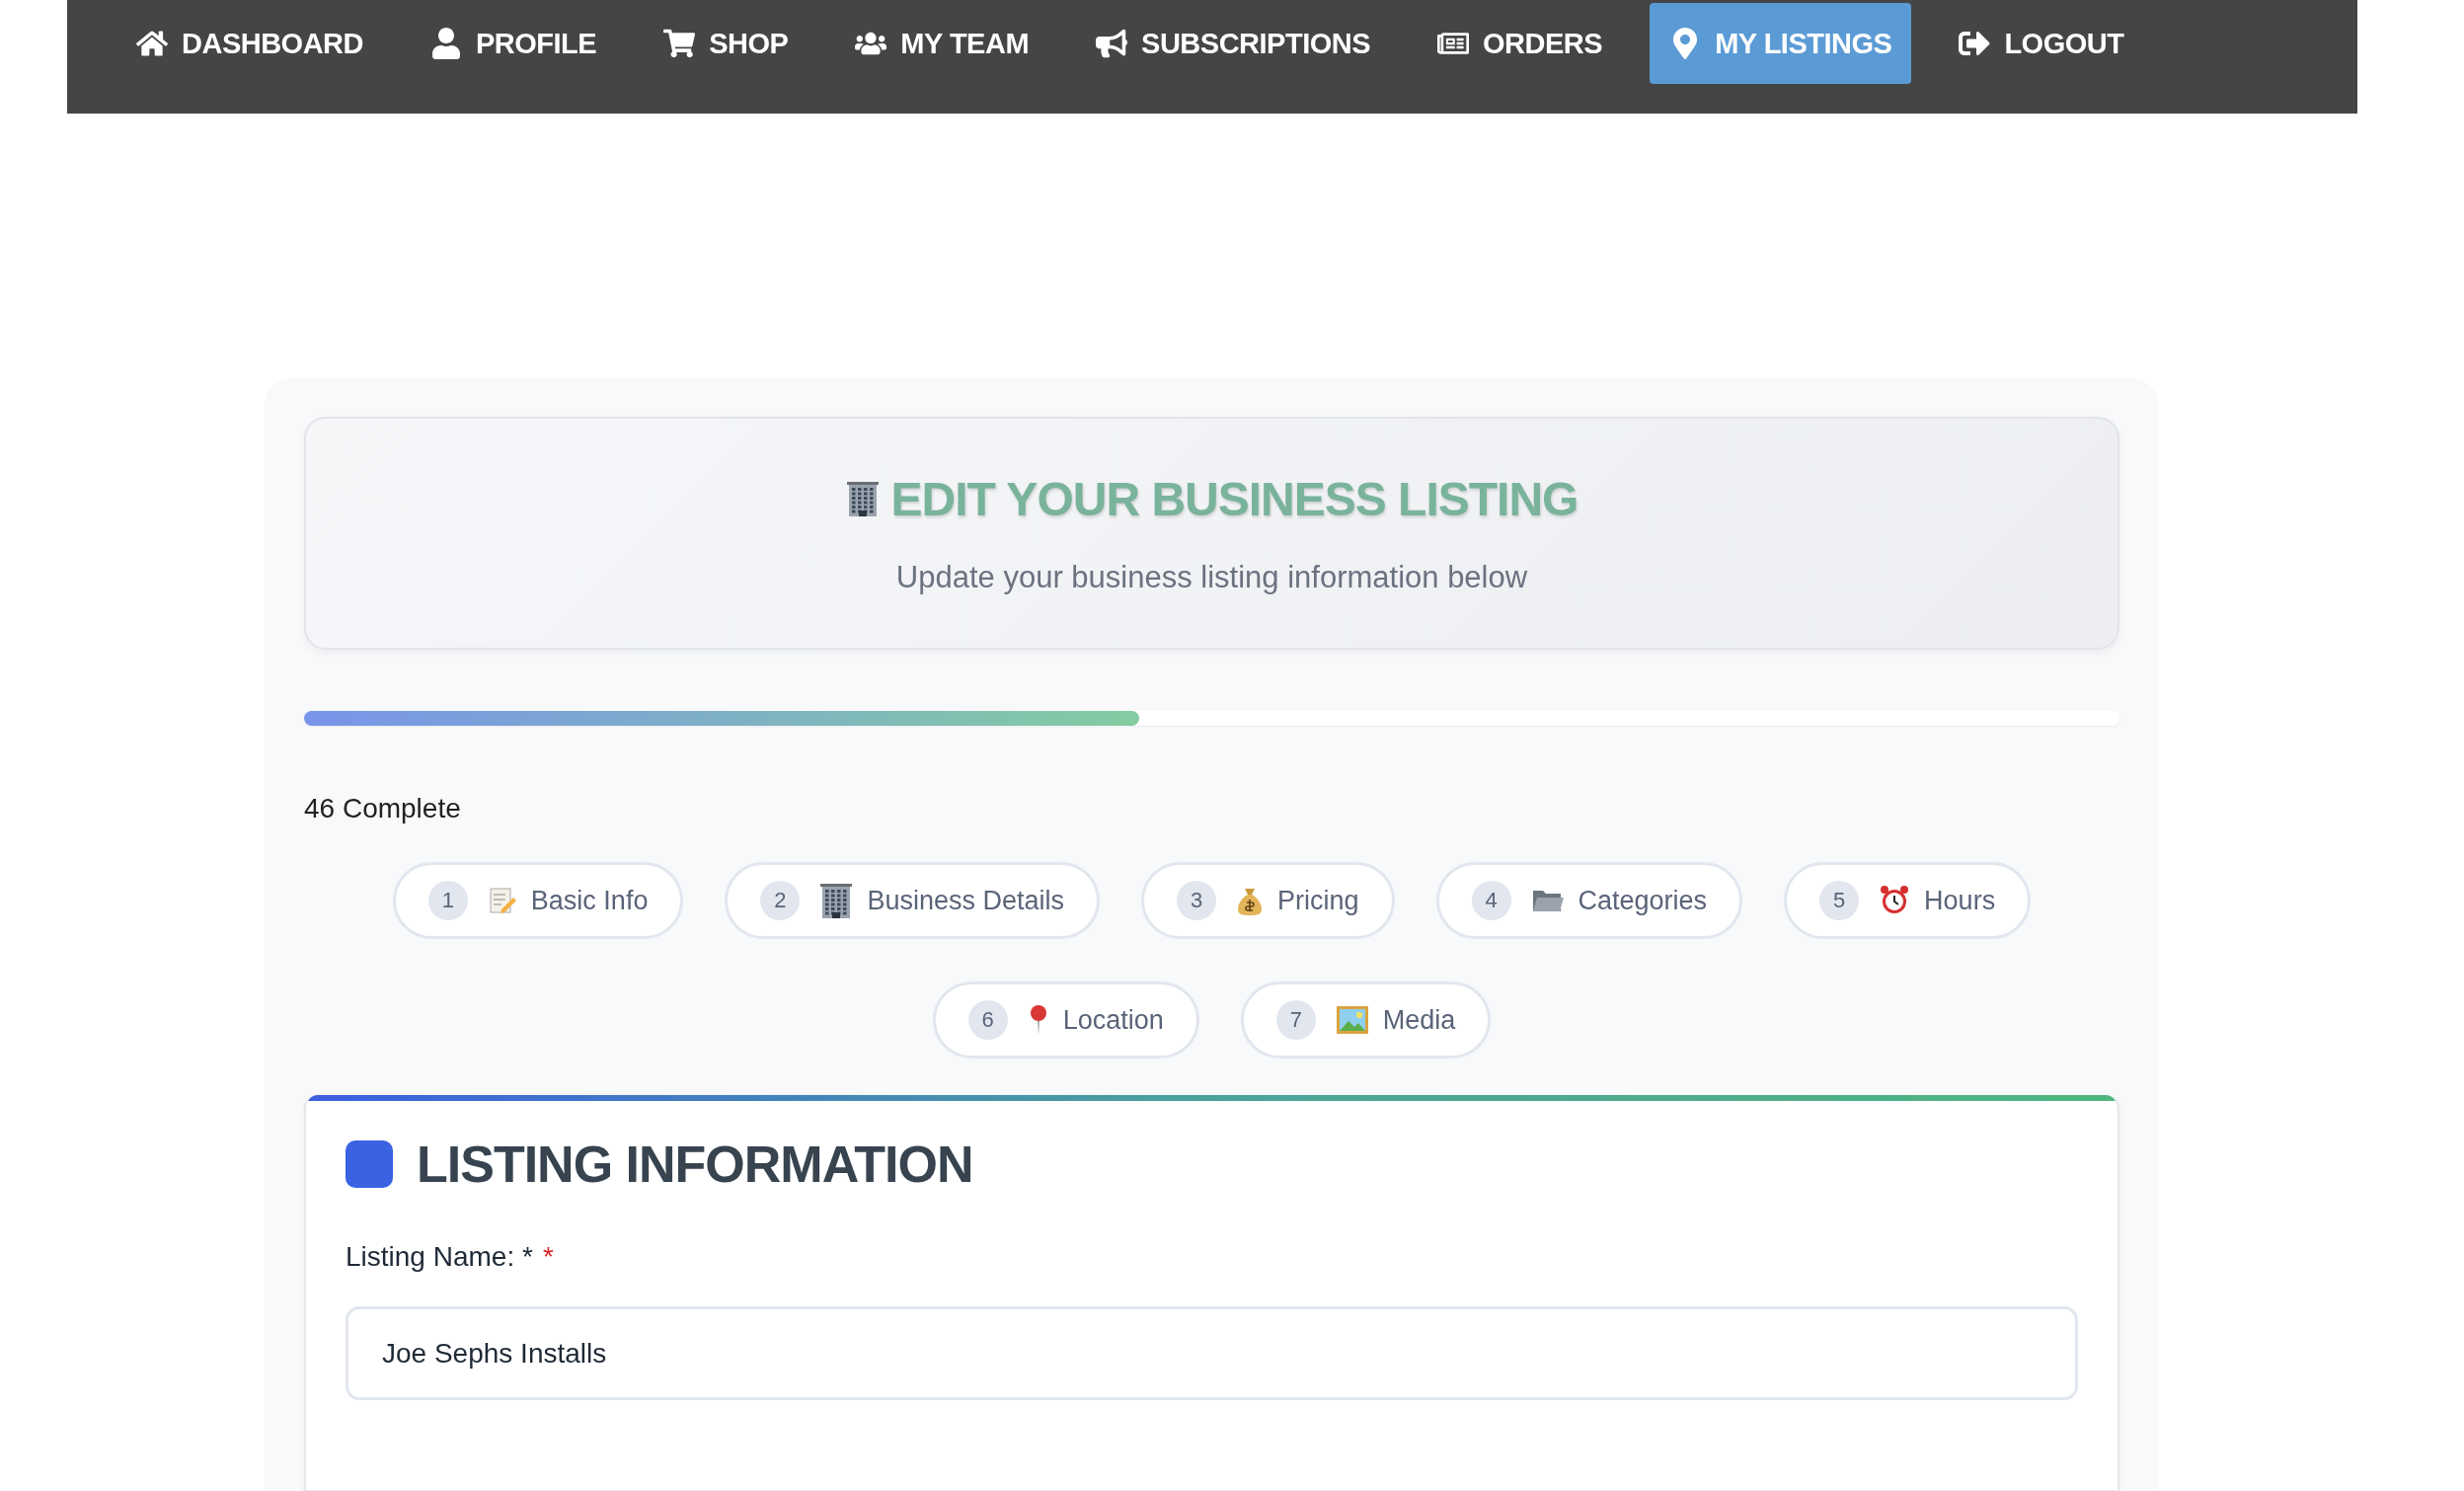 Image resolution: width=2464 pixels, height=1491 pixels. I want to click on nav-tab: PROFILE, so click(514, 43).